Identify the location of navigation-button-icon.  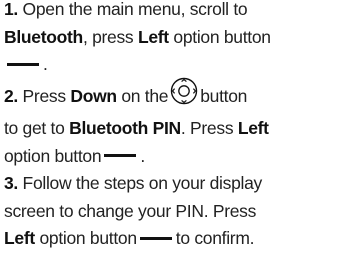
(184, 95).